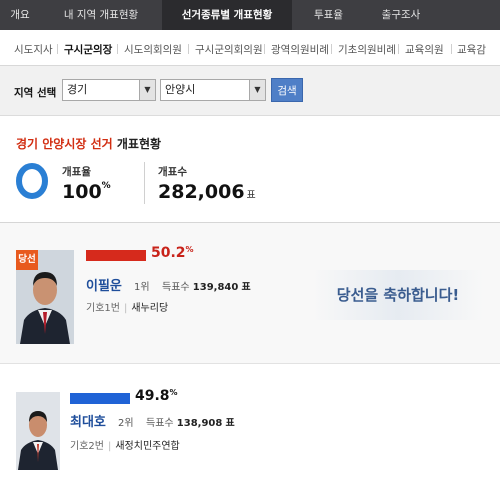 Image resolution: width=500 pixels, height=500 pixels. Describe the element at coordinates (86, 192) in the screenshot. I see `turnout-value: 100%` at that location.